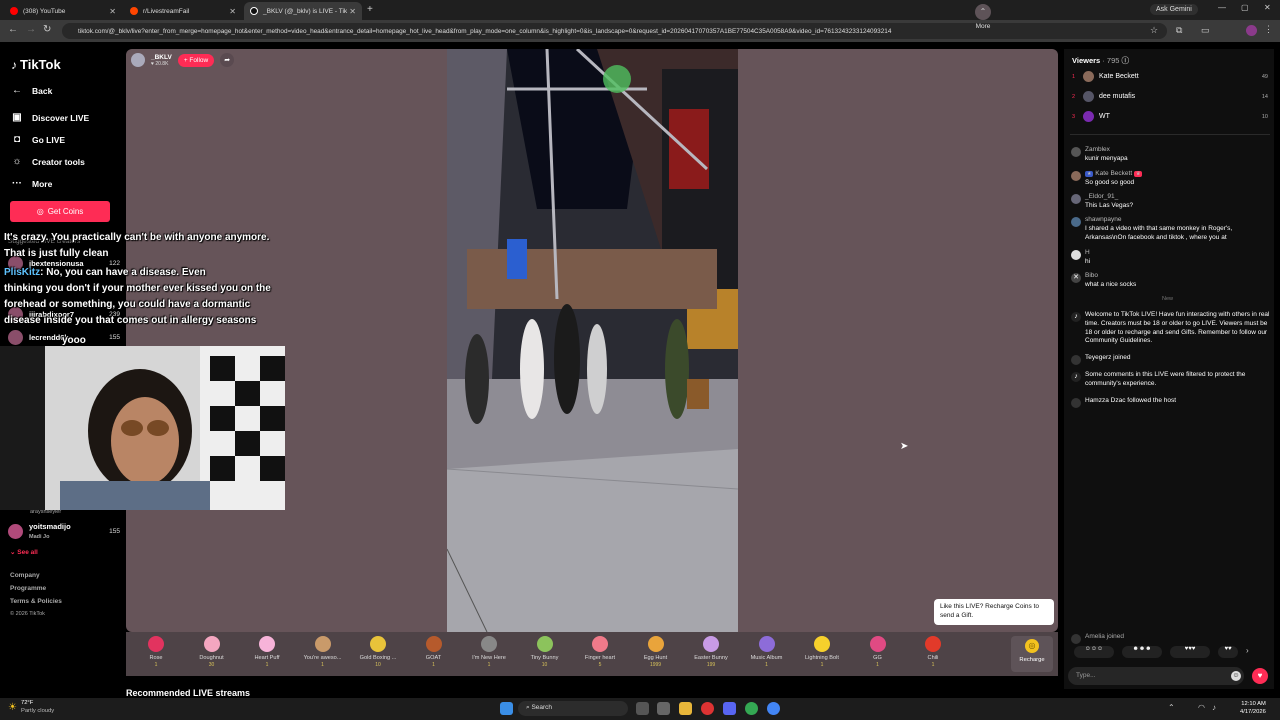 This screenshot has width=1280, height=720. I want to click on arrow-left-icon: ←, so click(17, 90).